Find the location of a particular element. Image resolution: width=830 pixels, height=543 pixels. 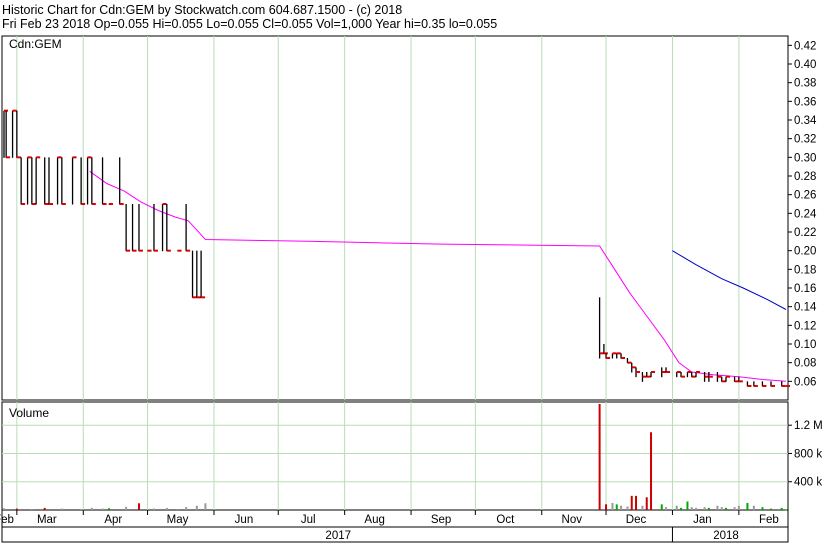

price-tick-label: 0.14 is located at coordinates (805, 308).